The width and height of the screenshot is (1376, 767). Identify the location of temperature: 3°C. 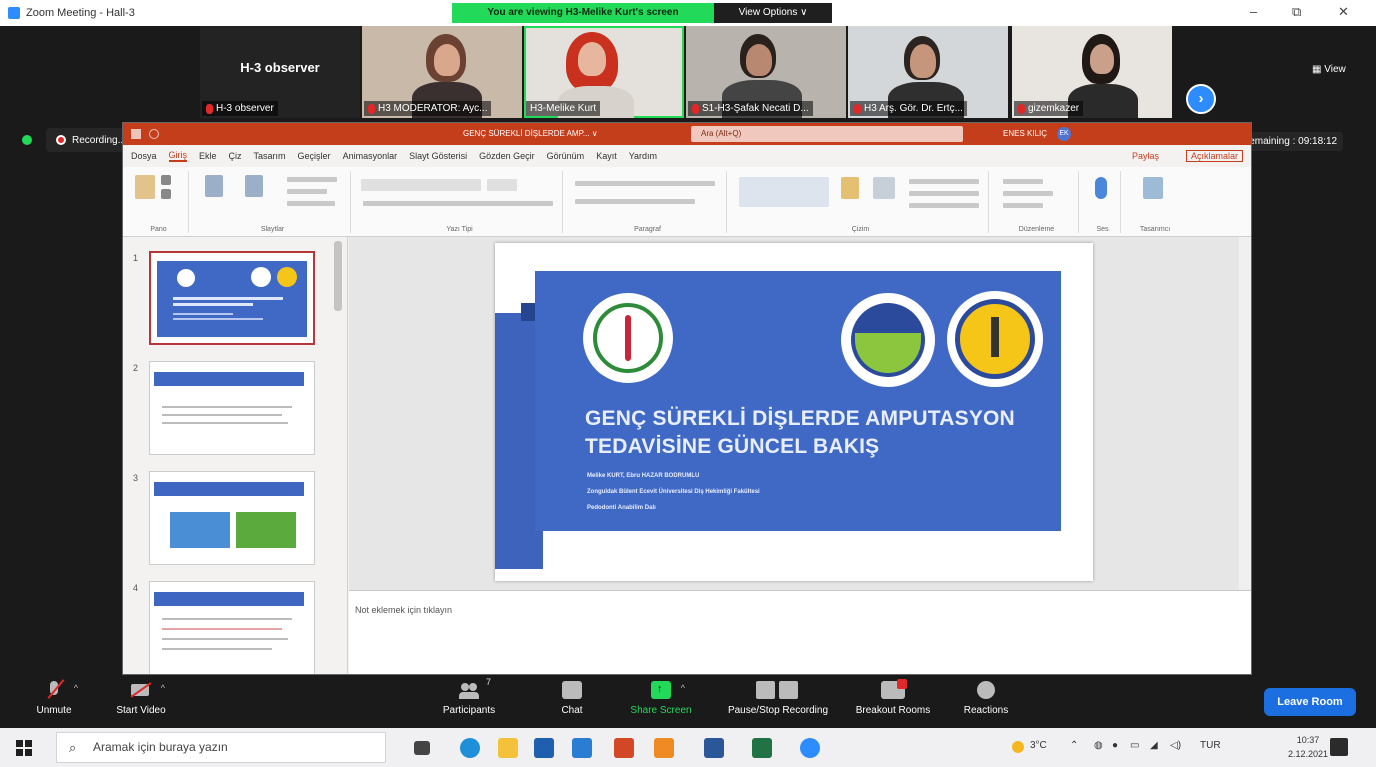
(1038, 745).